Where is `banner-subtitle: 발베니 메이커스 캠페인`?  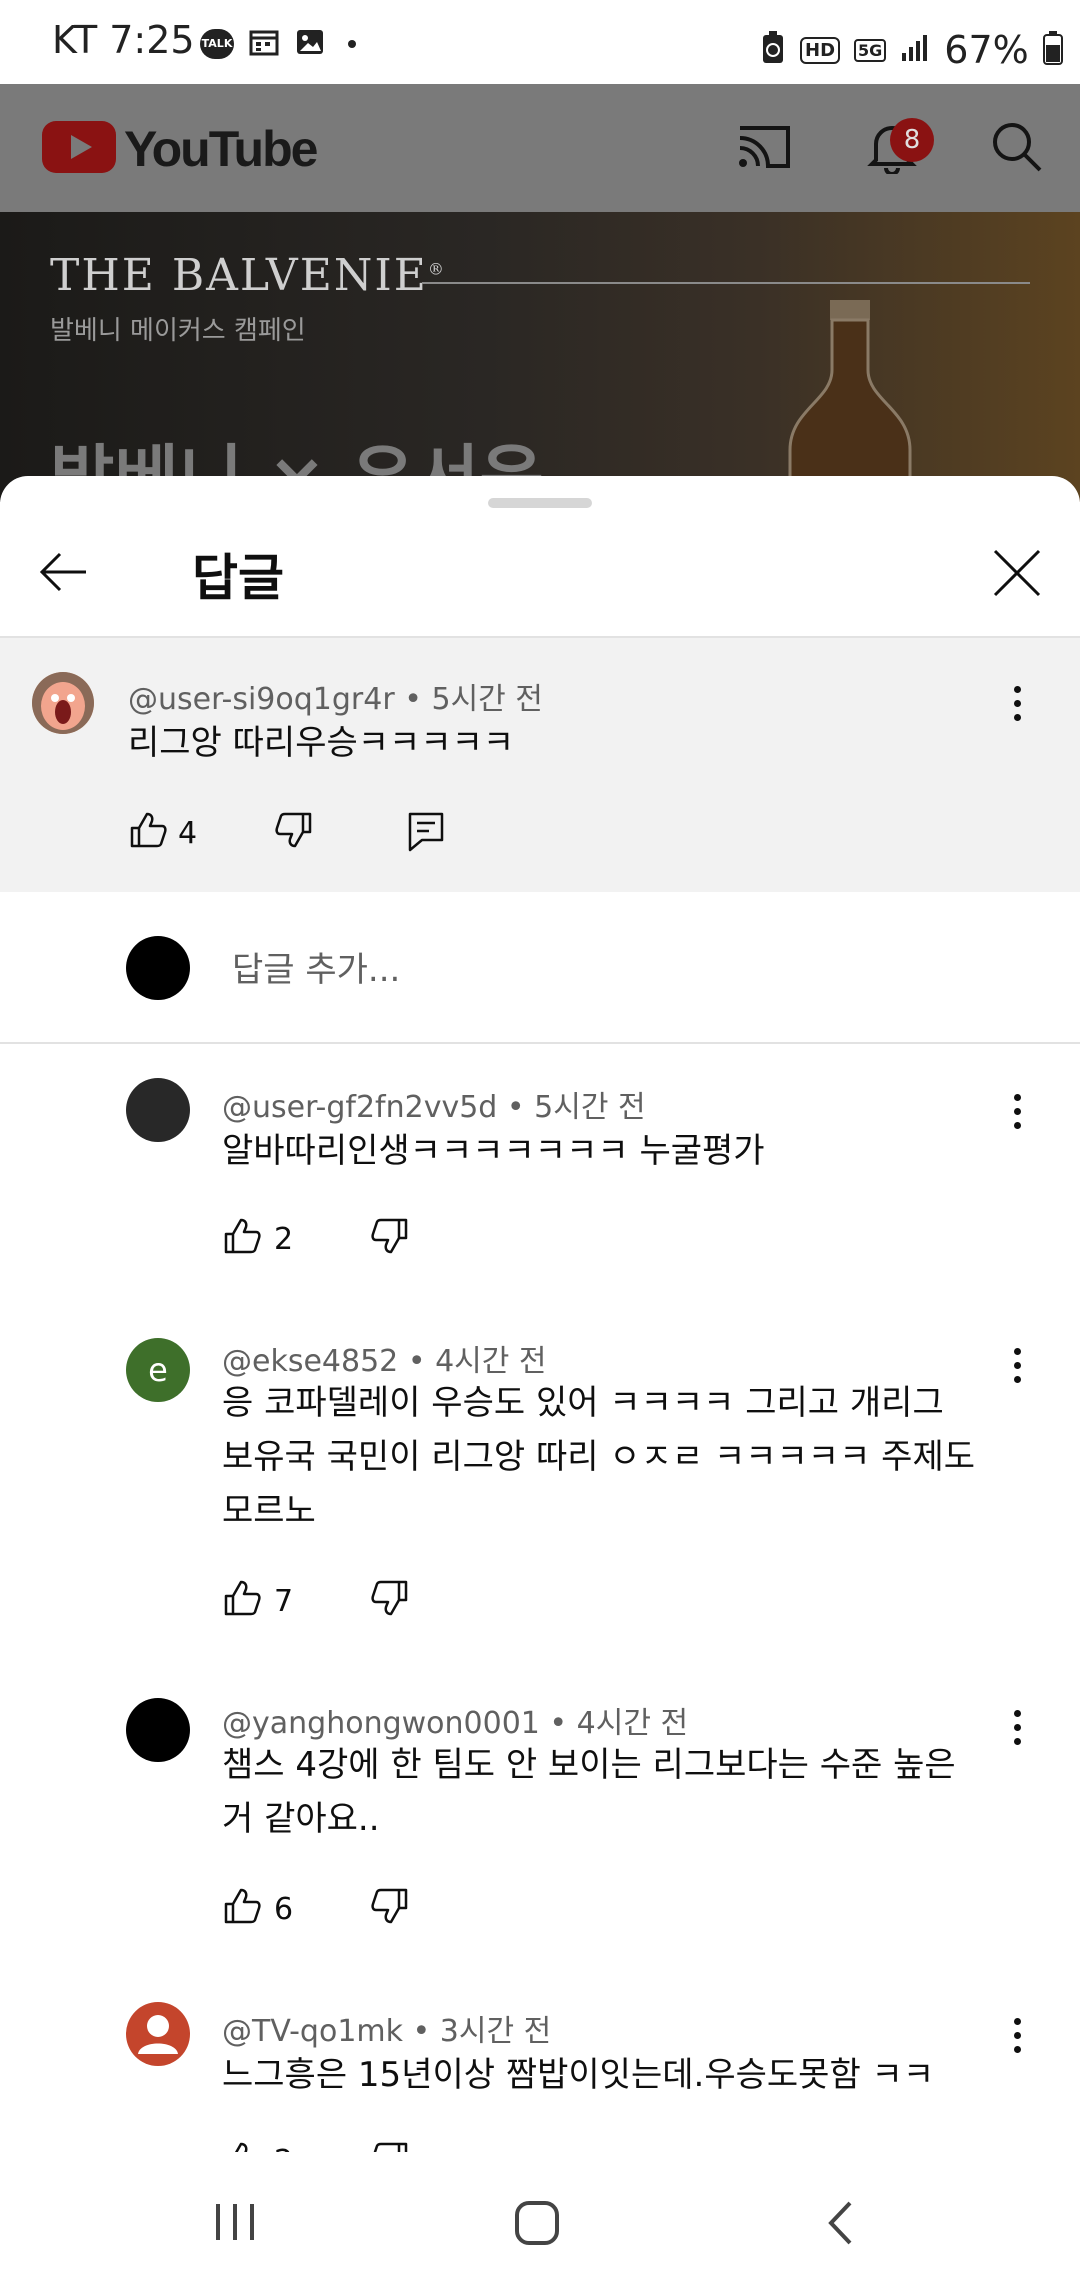 banner-subtitle: 발베니 메이커스 캠페인 is located at coordinates (178, 331).